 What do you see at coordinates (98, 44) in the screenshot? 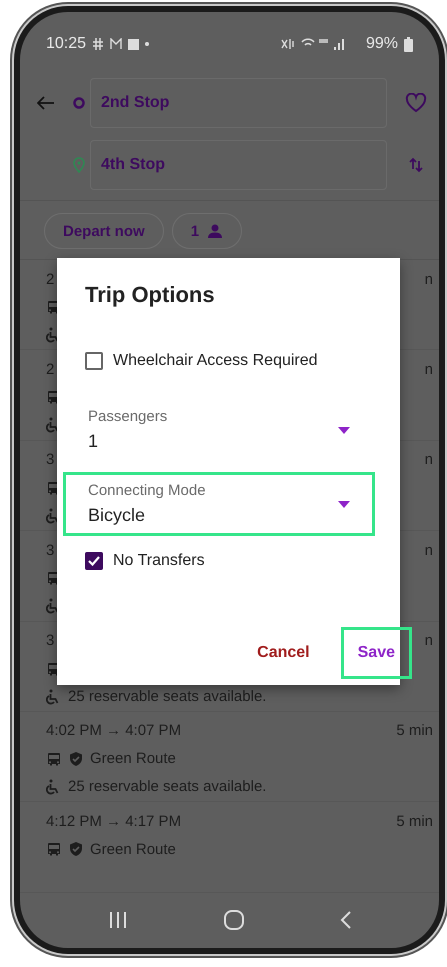
I see `hash-icon` at bounding box center [98, 44].